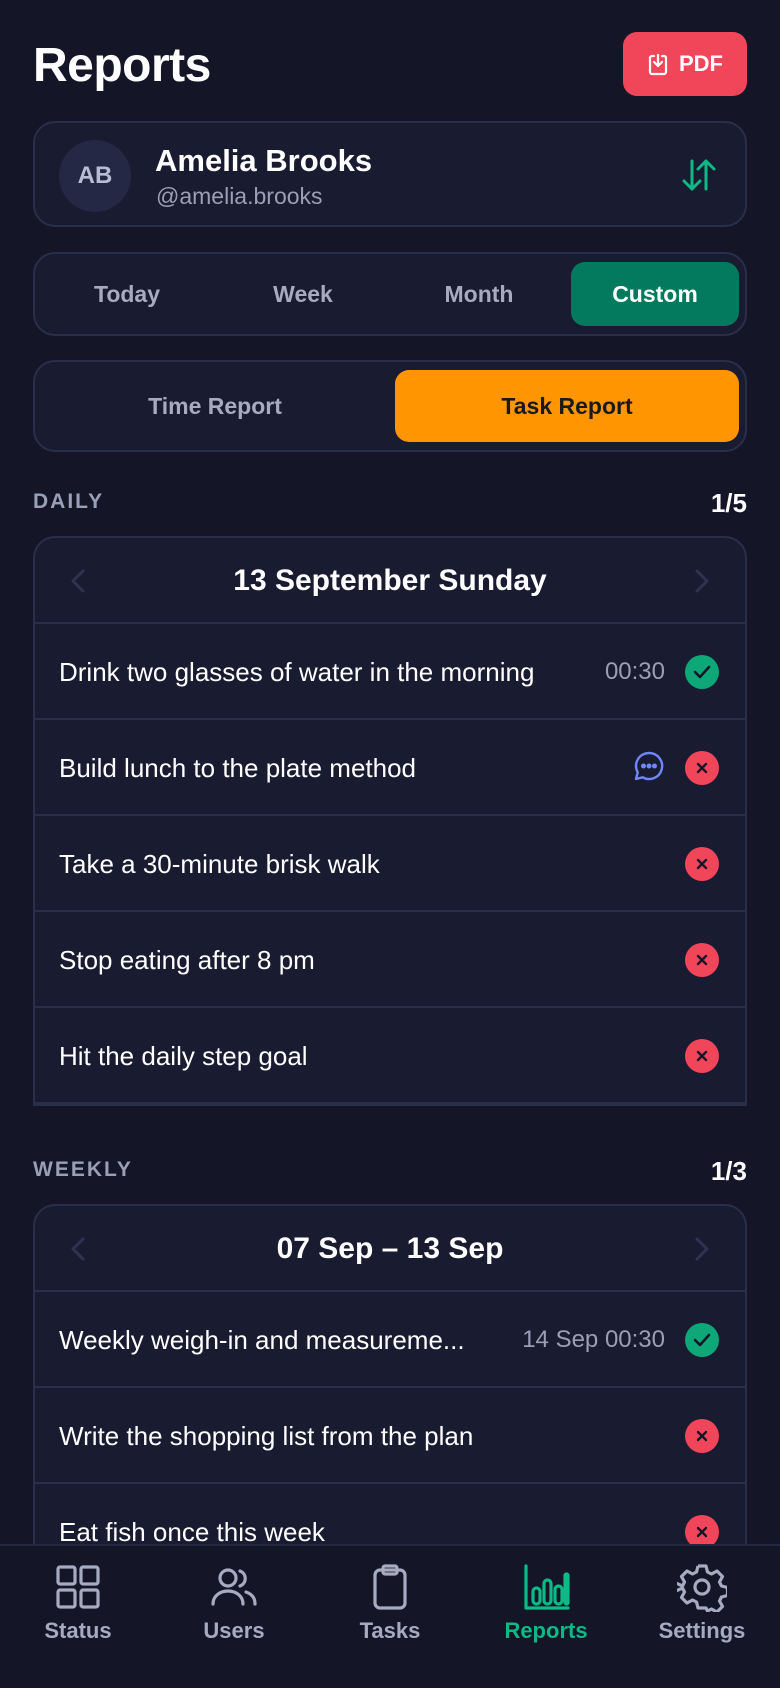 Image resolution: width=780 pixels, height=1688 pixels. I want to click on header: Reports PDF, so click(390, 65).